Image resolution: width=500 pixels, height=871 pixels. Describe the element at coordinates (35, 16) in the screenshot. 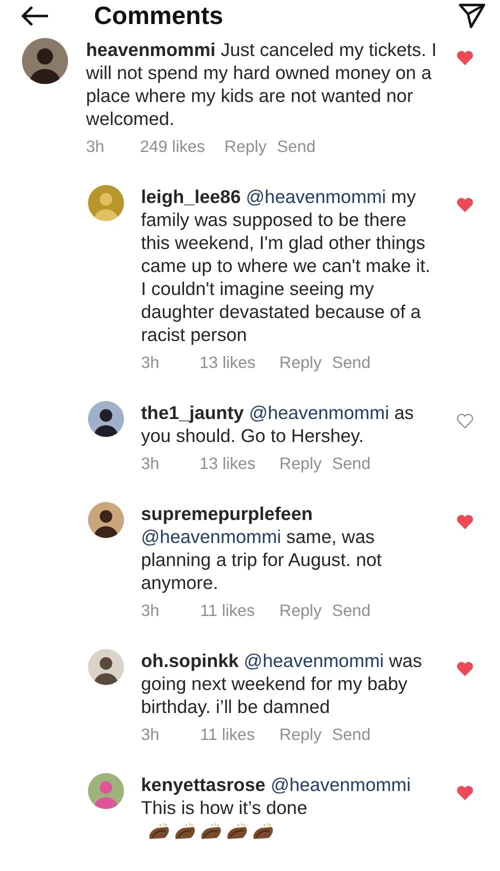

I see `back-icon` at that location.